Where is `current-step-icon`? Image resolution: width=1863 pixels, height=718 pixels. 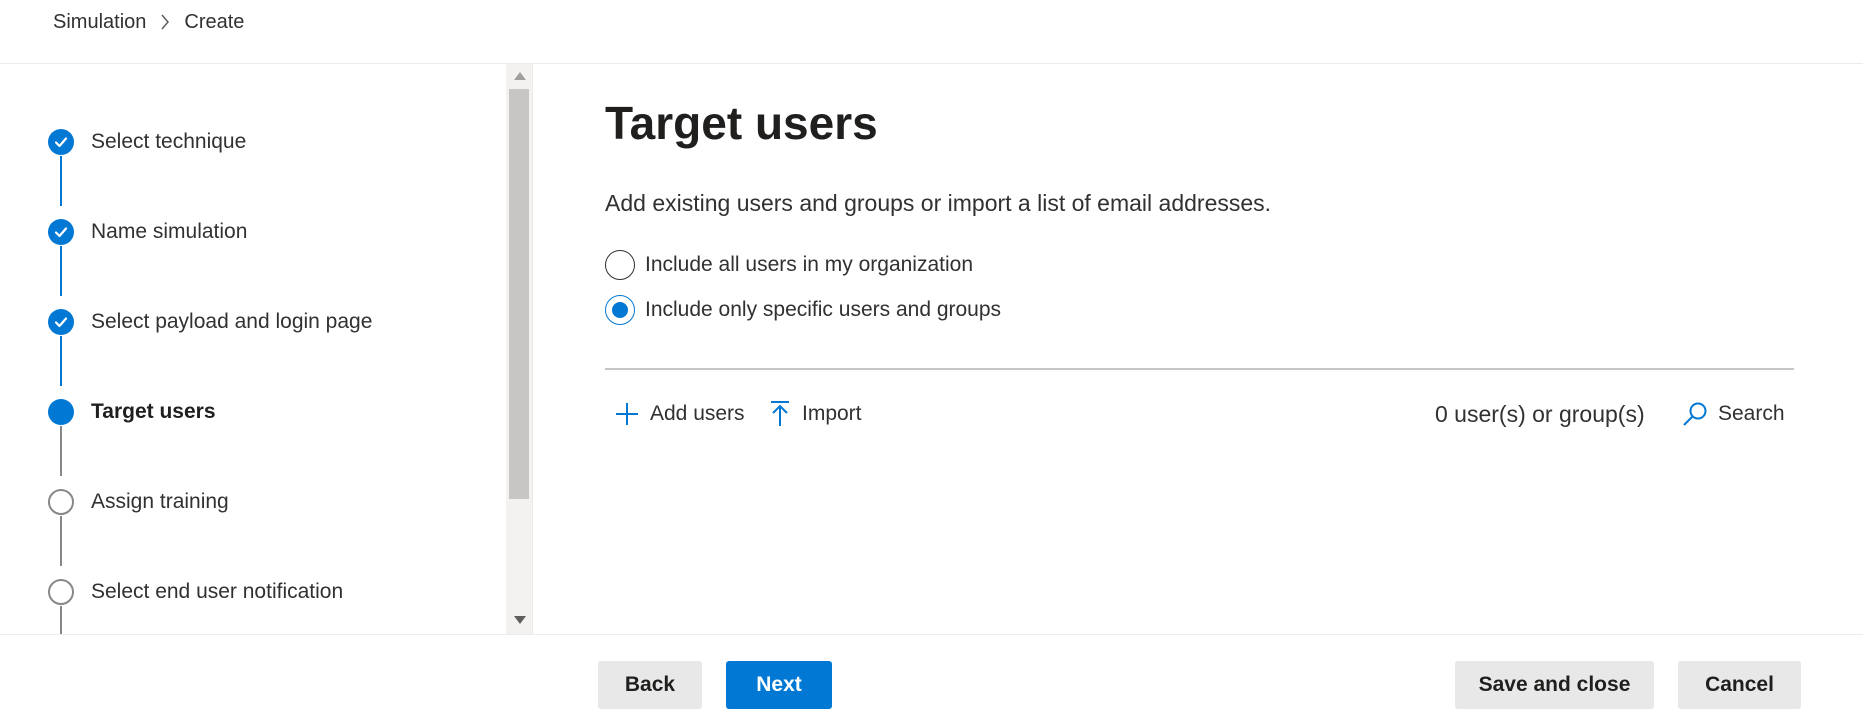 current-step-icon is located at coordinates (61, 412).